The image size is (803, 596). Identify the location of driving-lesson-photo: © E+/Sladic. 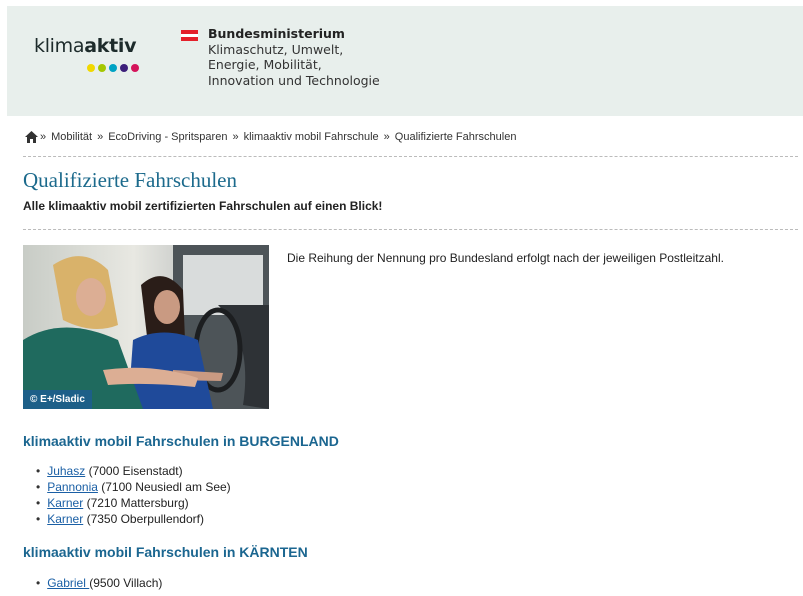
(146, 327).